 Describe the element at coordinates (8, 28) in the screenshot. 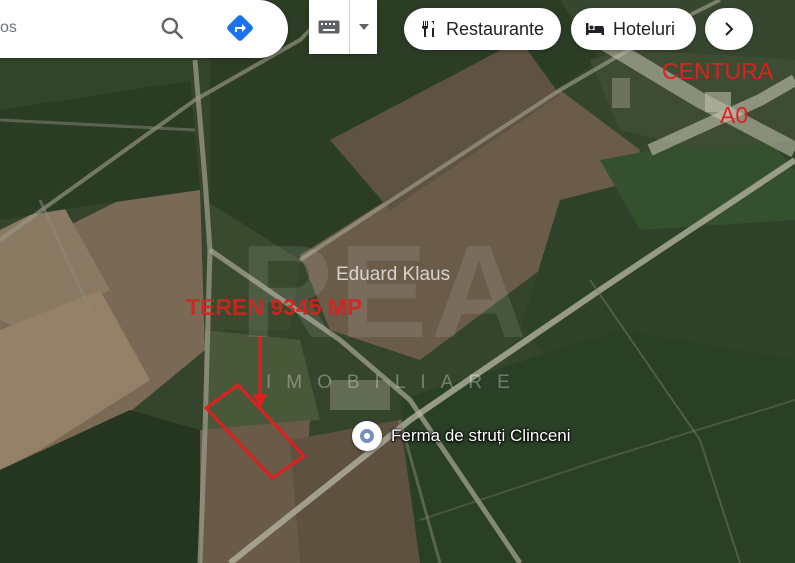

I see `search-input: os` at that location.